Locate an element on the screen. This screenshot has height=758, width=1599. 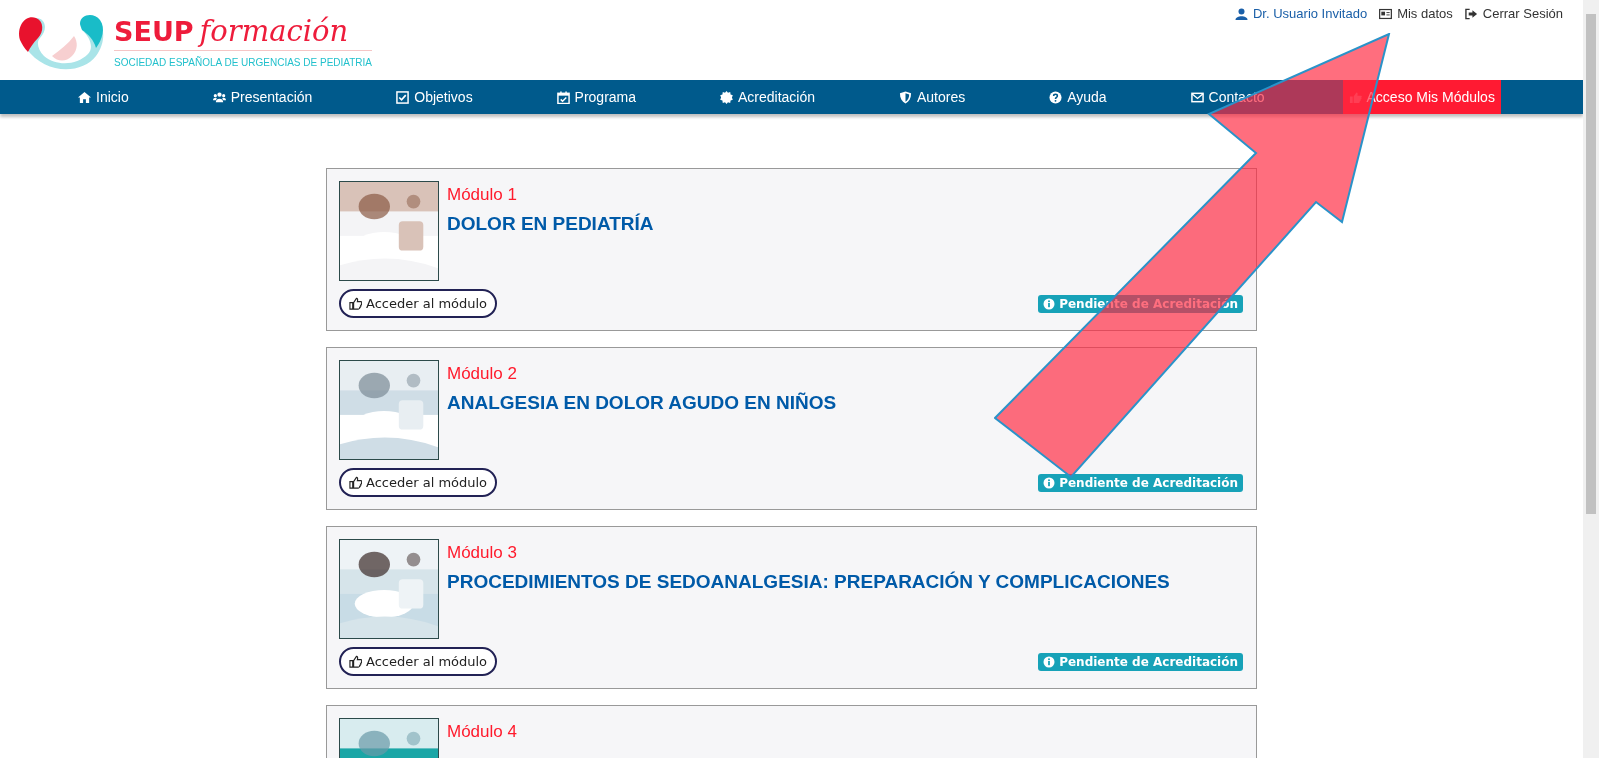
brand-tagline: formación is located at coordinates (274, 31).